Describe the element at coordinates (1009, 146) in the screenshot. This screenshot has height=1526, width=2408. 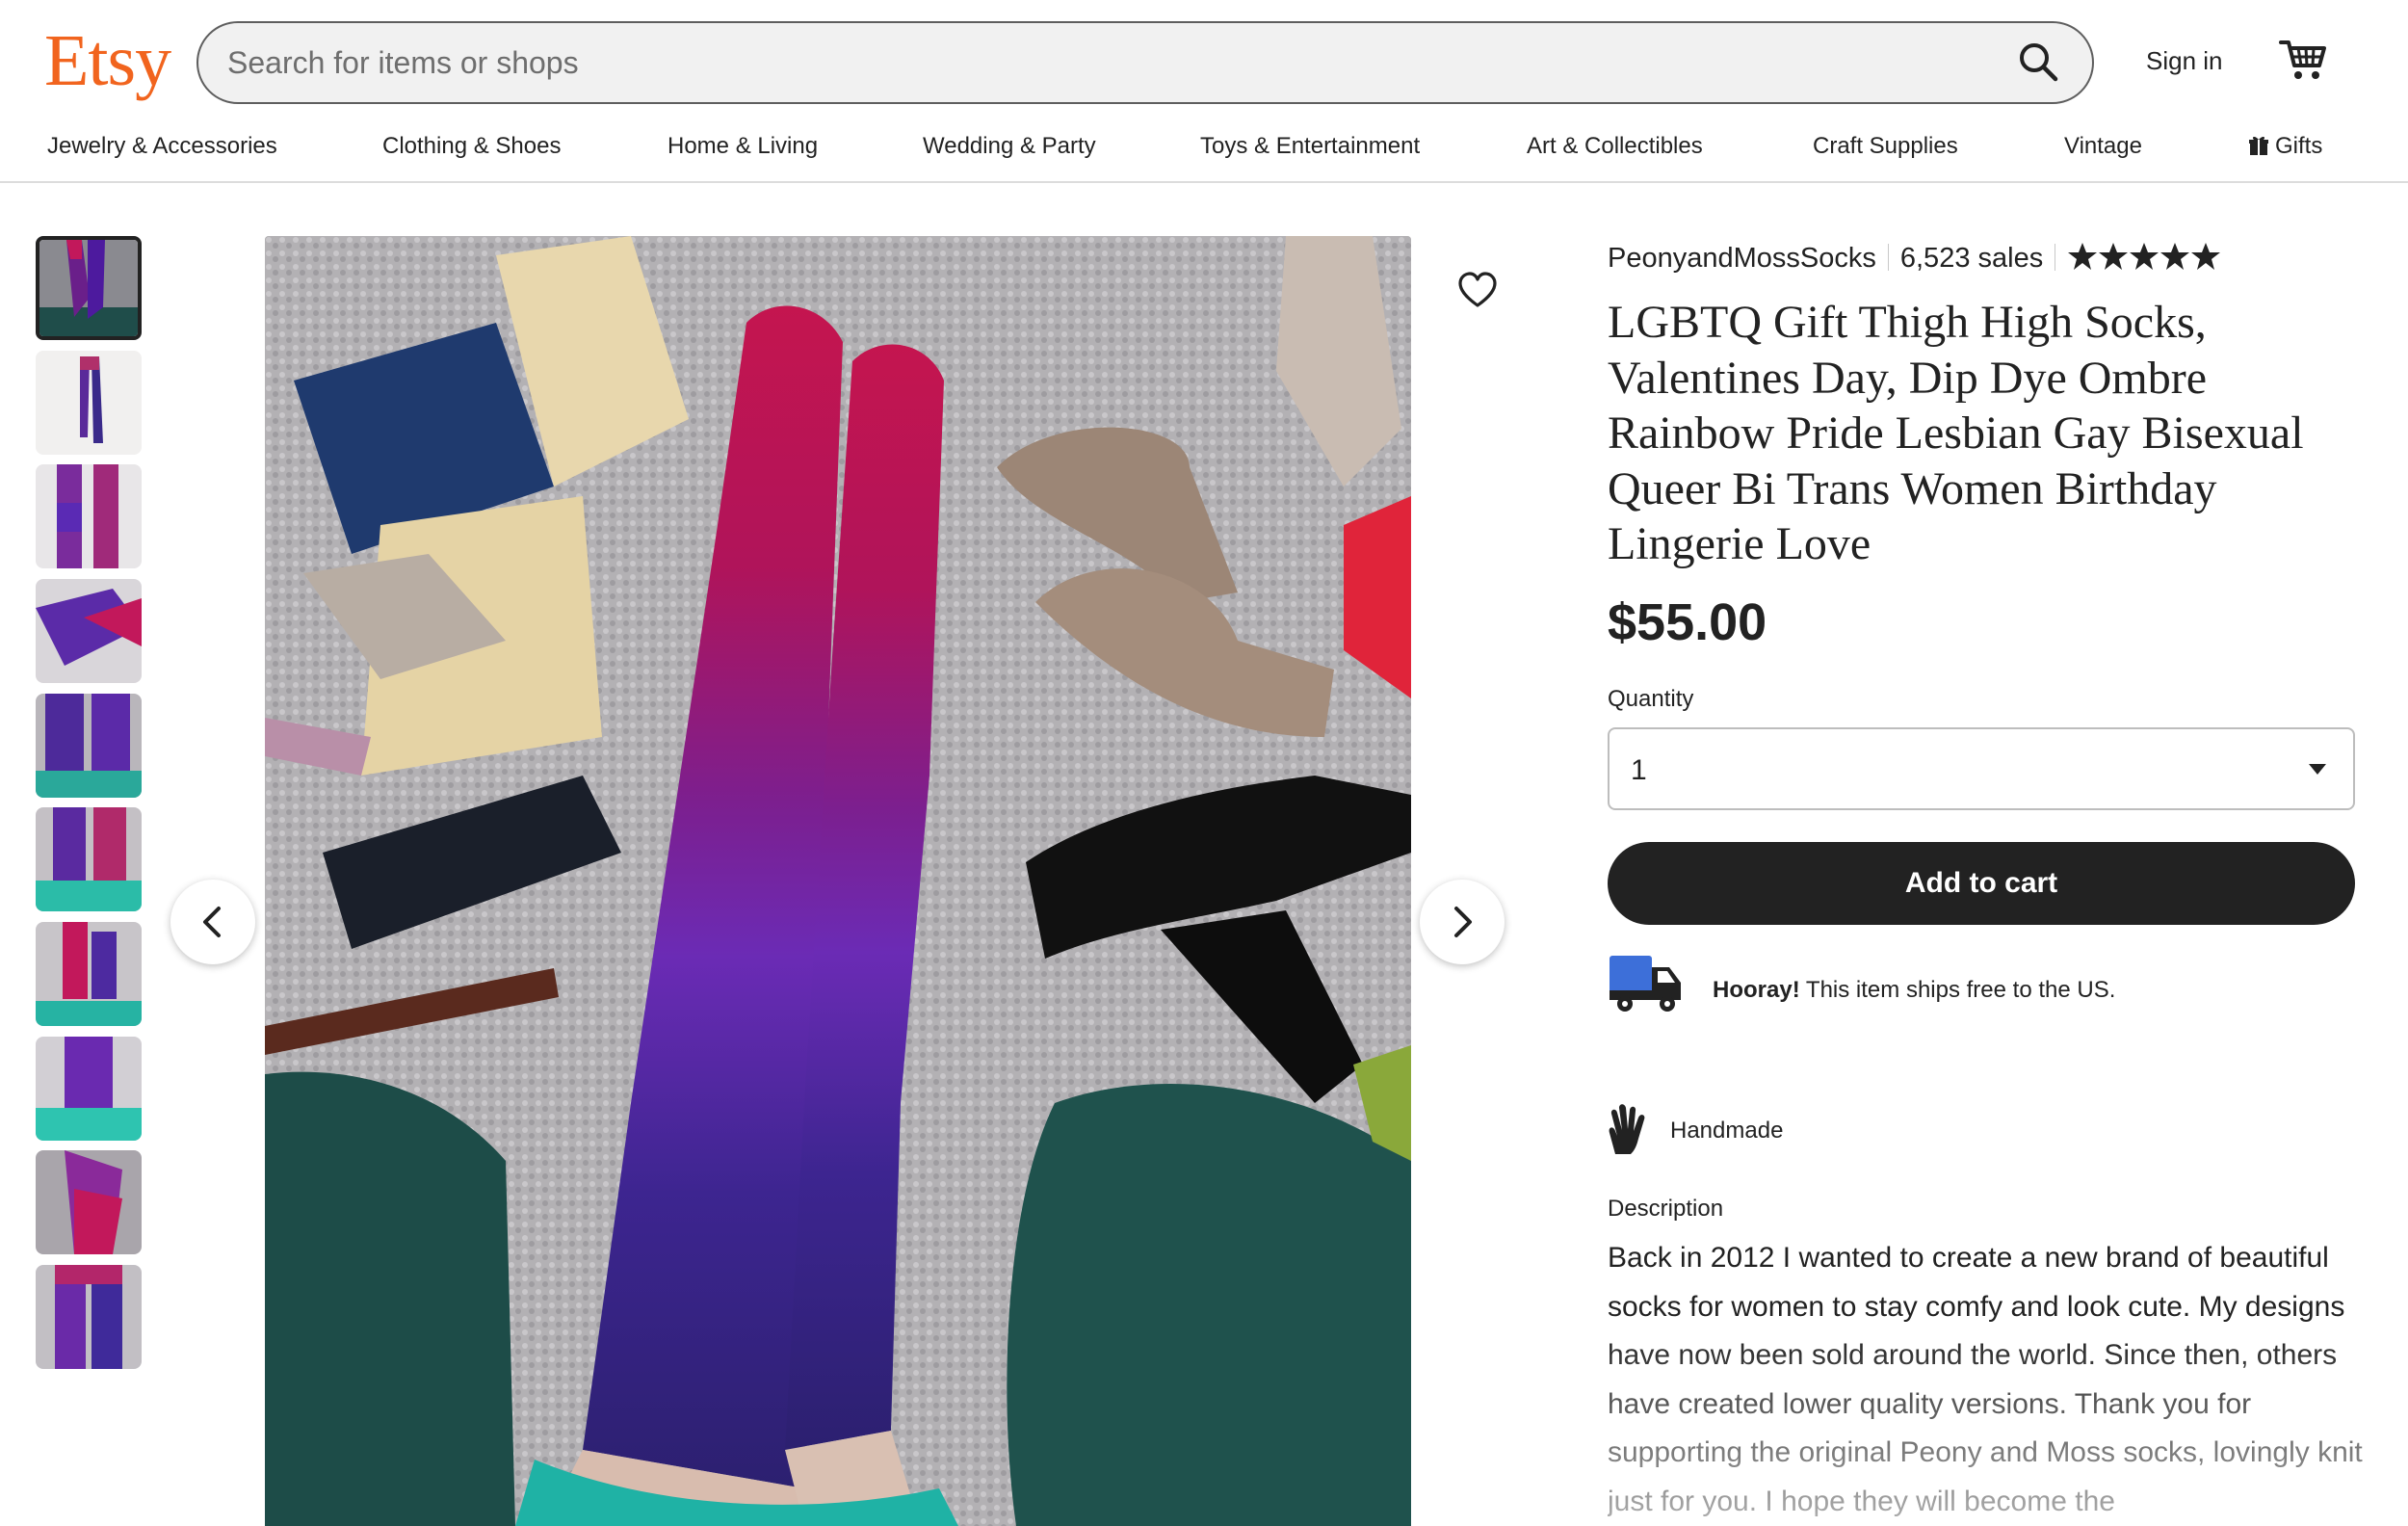
I see `nav-wedding-party: Wedding & Party` at that location.